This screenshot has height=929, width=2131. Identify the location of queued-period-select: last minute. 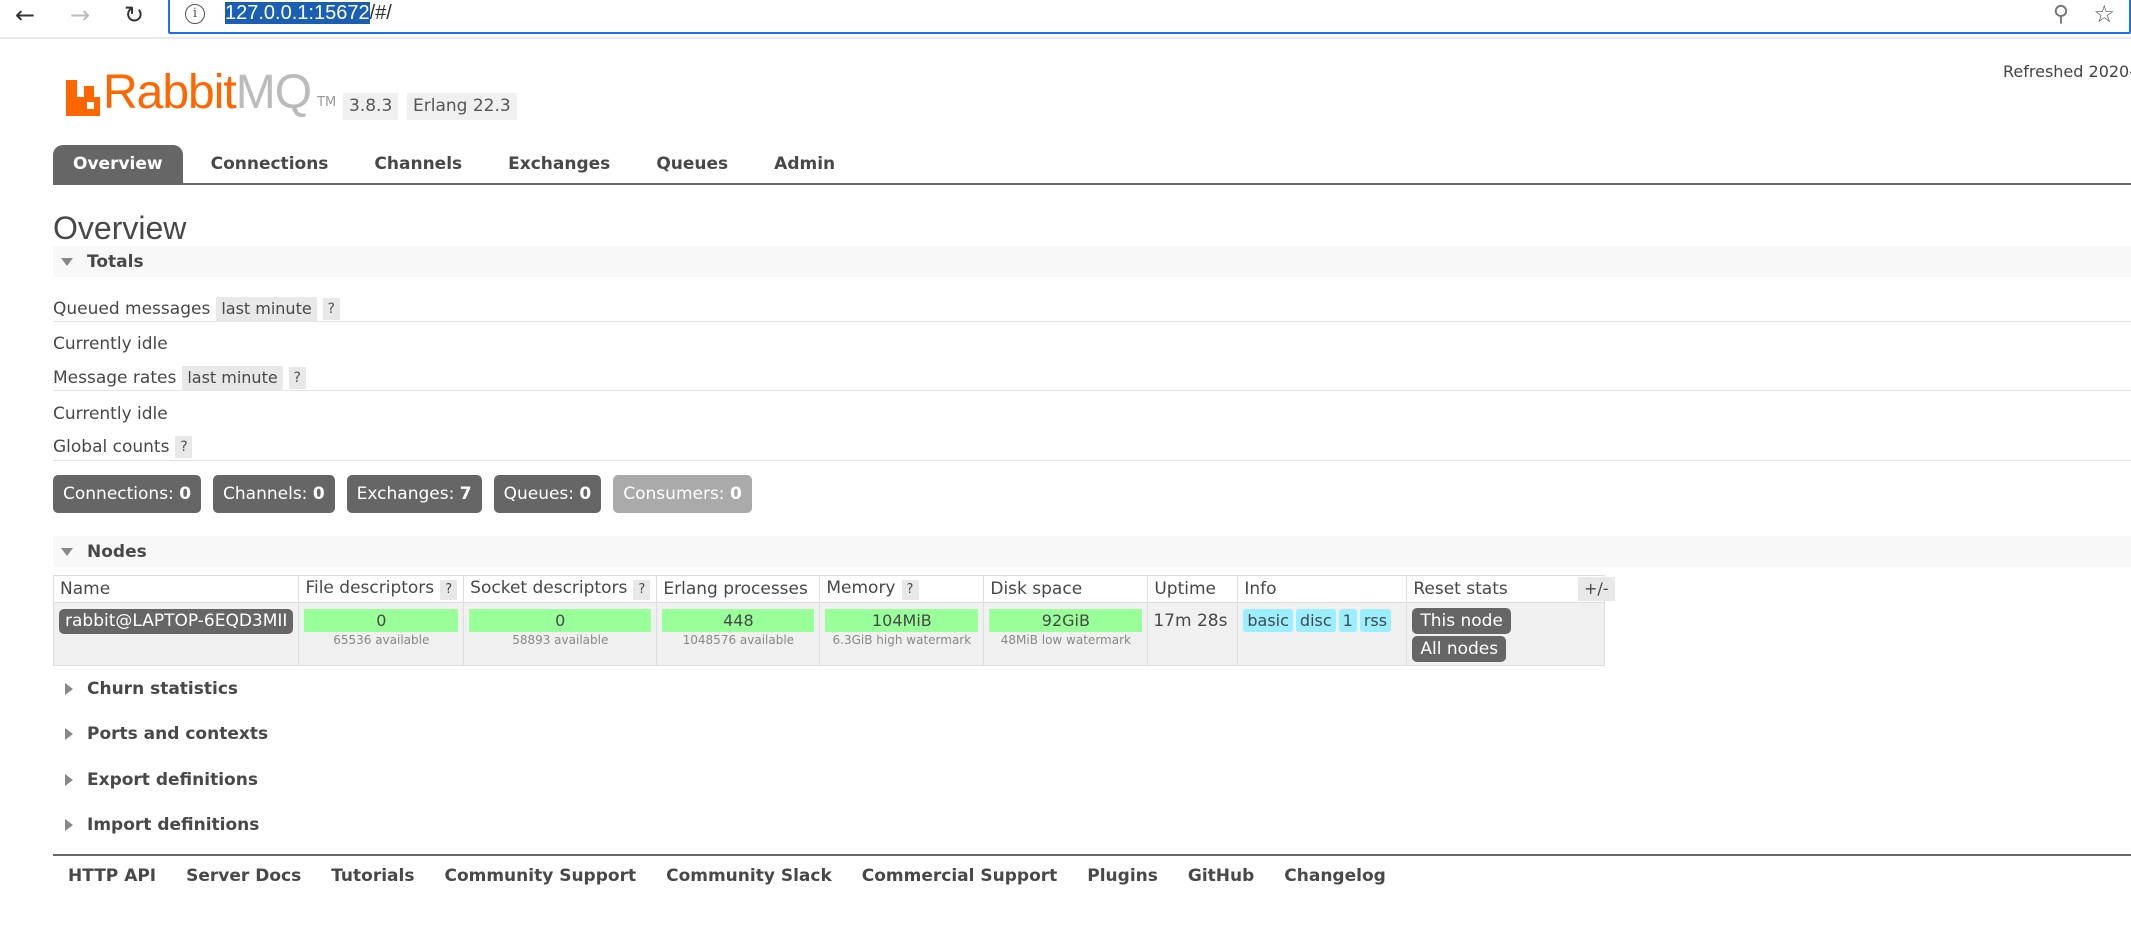
(266, 309).